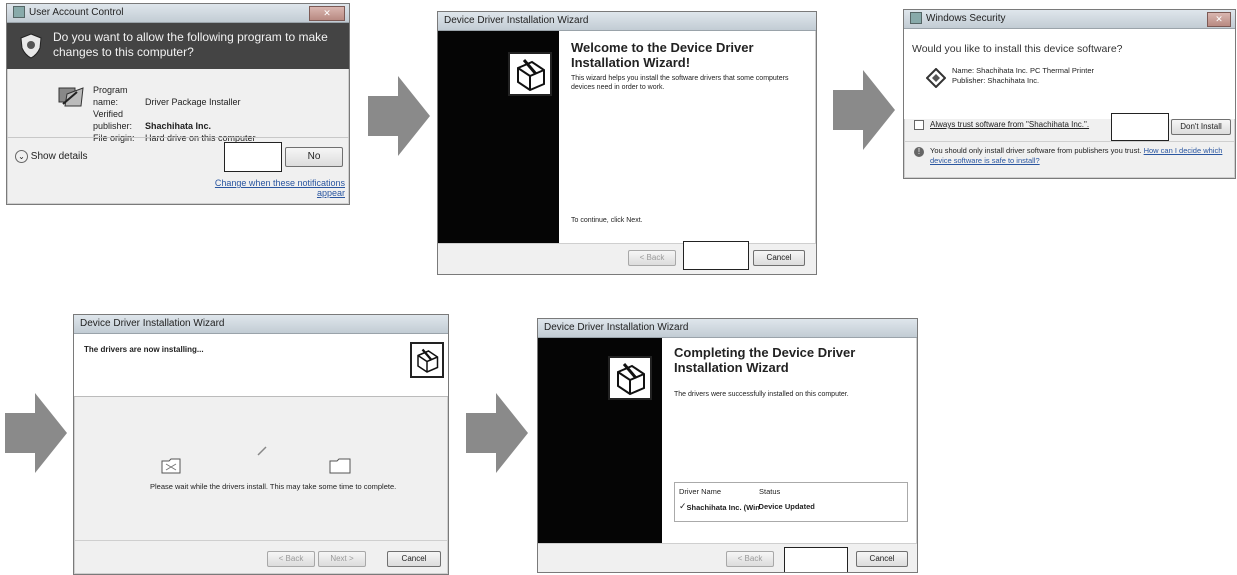  What do you see at coordinates (966, 18) in the screenshot?
I see `security-title: Windows Security` at bounding box center [966, 18].